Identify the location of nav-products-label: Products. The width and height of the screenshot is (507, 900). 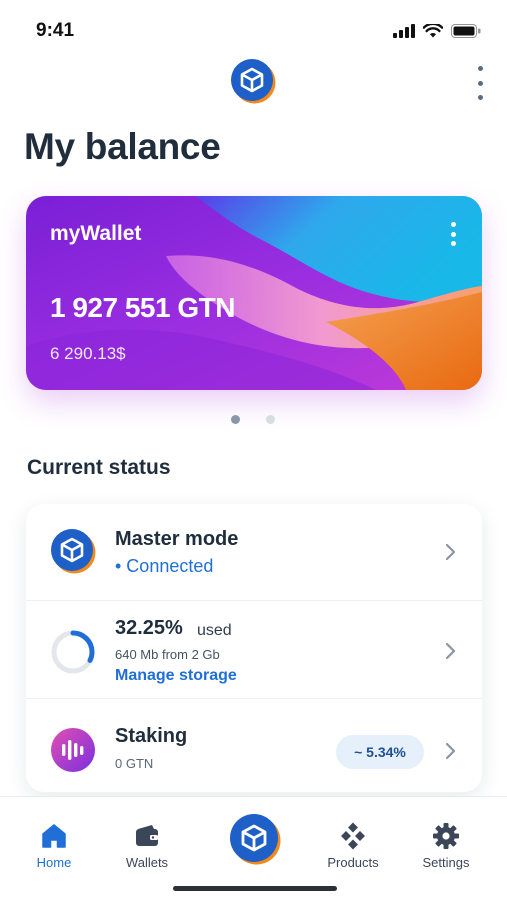
(353, 862).